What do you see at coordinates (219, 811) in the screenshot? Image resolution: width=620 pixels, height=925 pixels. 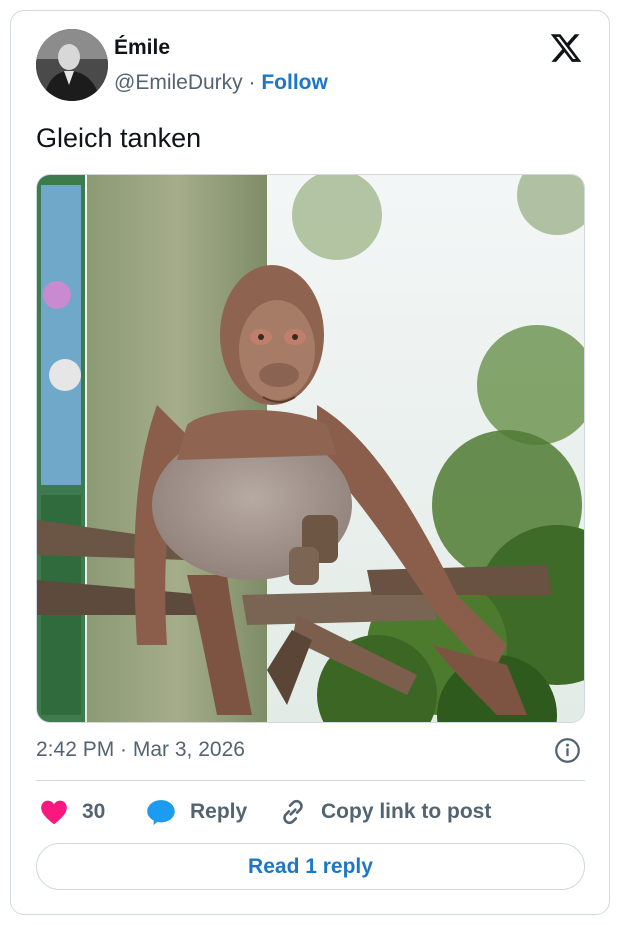 I see `reply-label: Reply` at bounding box center [219, 811].